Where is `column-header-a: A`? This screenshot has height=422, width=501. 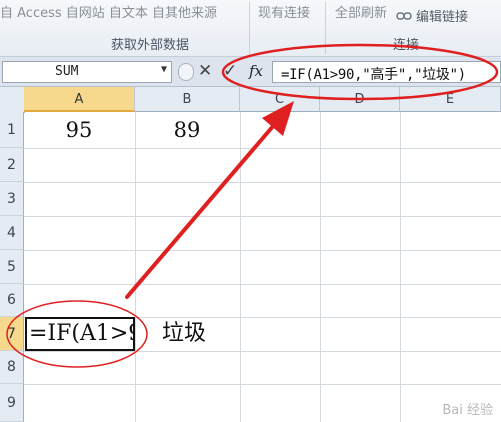 column-header-a: A is located at coordinates (79, 99).